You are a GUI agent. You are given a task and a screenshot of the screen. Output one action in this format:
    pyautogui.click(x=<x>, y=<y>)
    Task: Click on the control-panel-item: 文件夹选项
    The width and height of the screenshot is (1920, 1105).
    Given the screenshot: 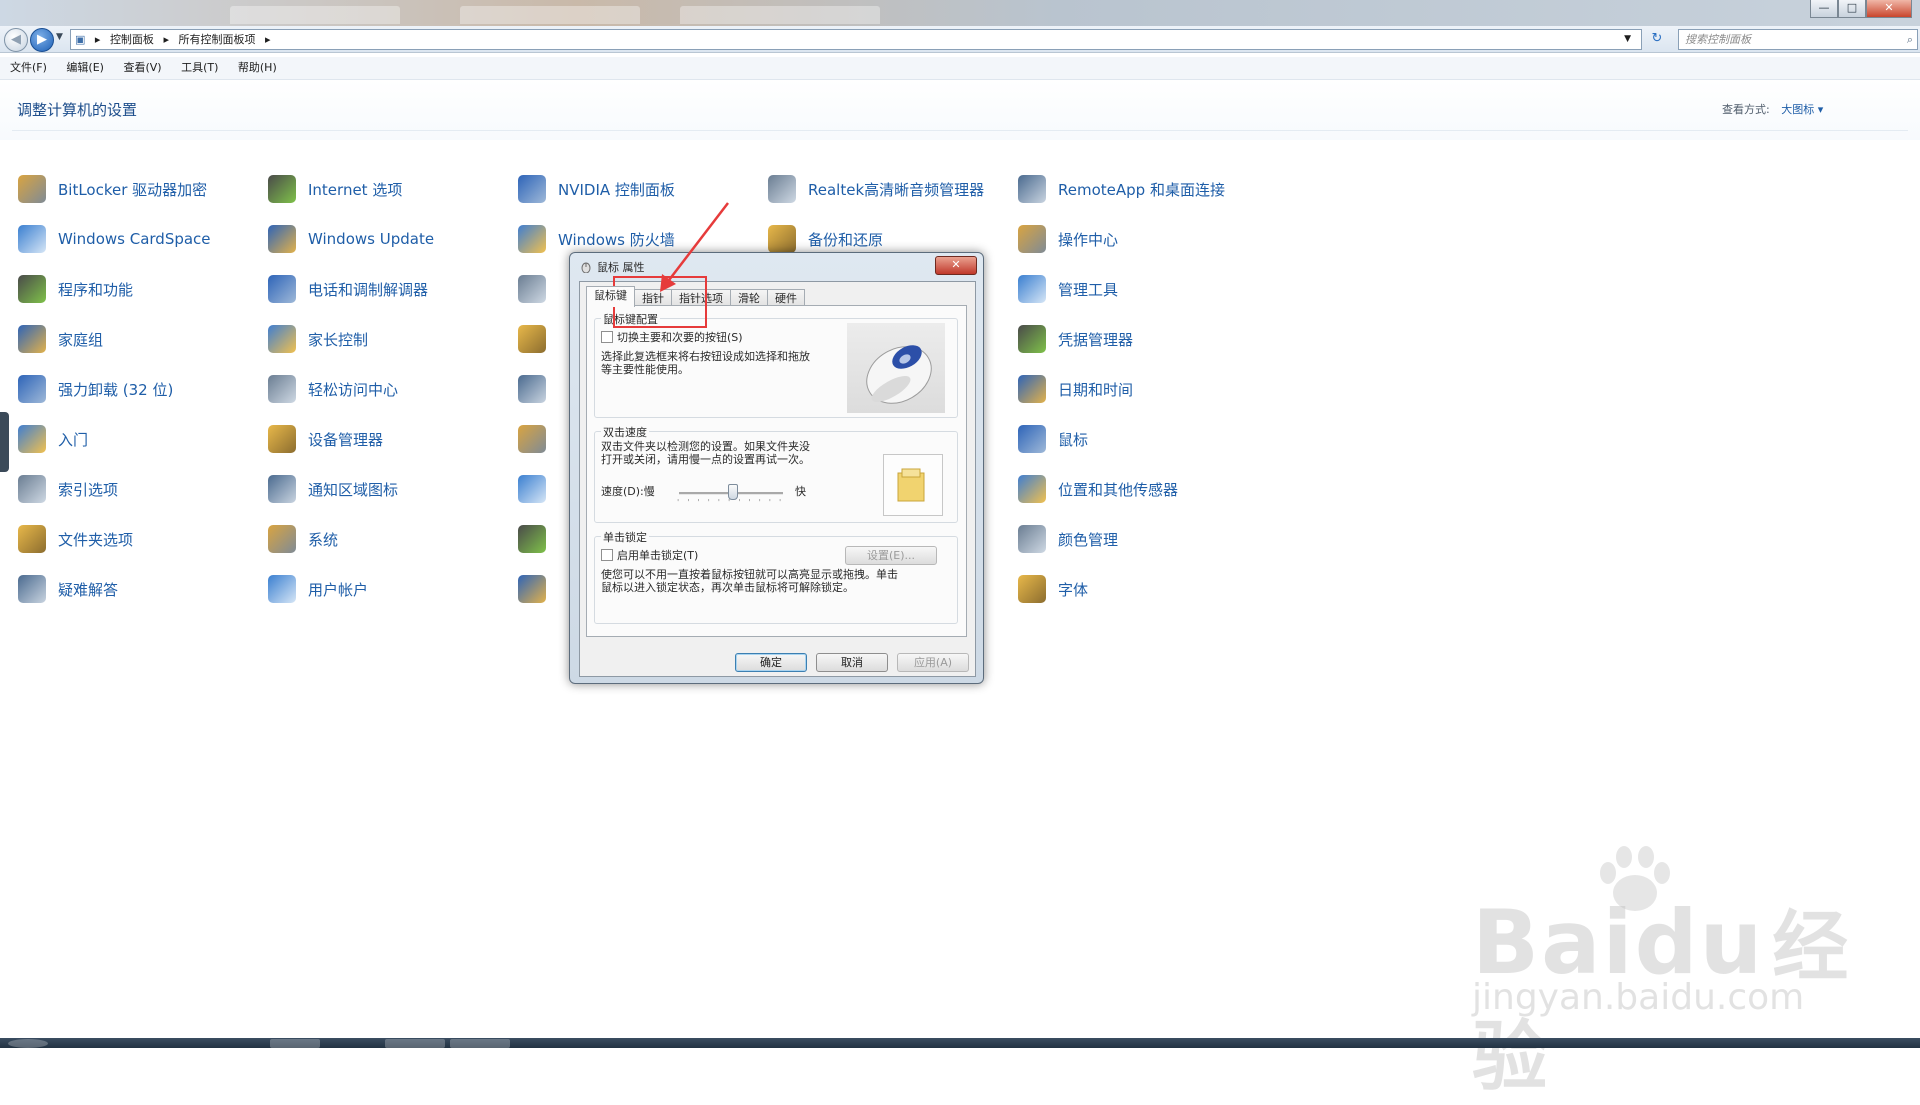 What is the action you would take?
    pyautogui.click(x=75, y=539)
    